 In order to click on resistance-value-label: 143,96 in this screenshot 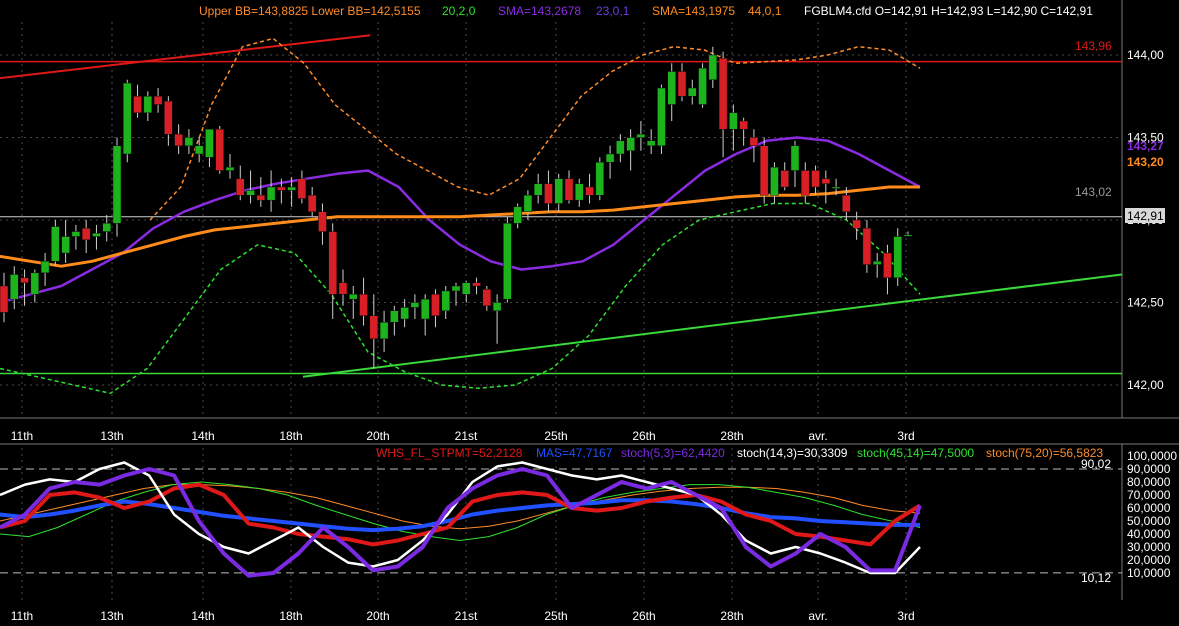, I will do `click(1093, 46)`.